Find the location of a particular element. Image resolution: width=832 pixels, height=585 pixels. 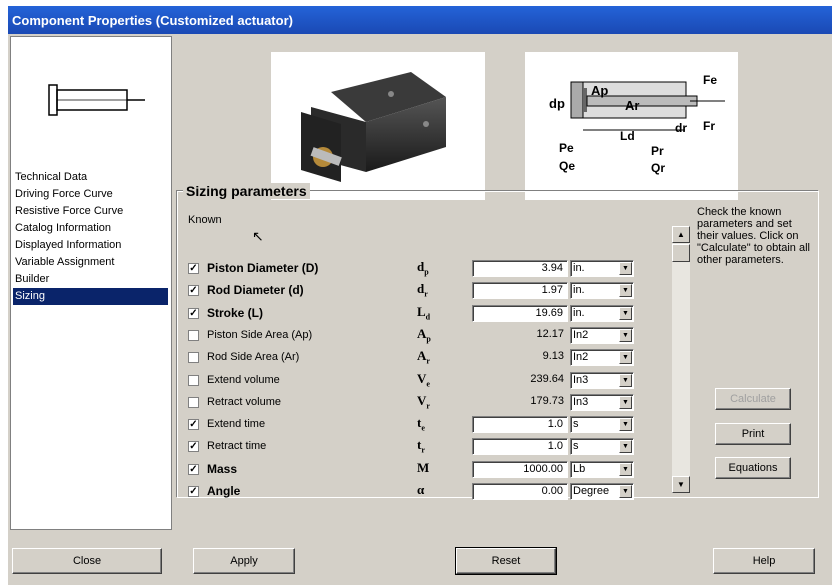

diag-ap: Ap is located at coordinates (599, 90).